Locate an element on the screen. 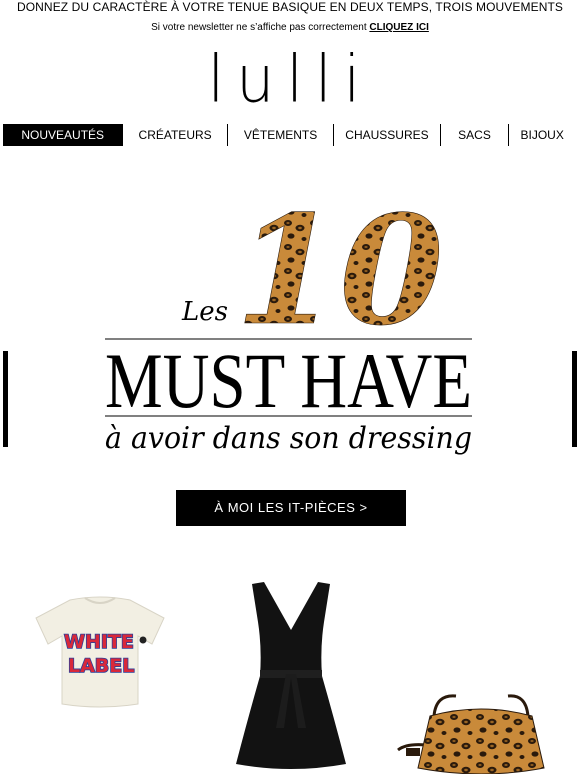 This screenshot has width=580, height=774. nav-item-bijoux: BIJOUX is located at coordinates (541, 135).